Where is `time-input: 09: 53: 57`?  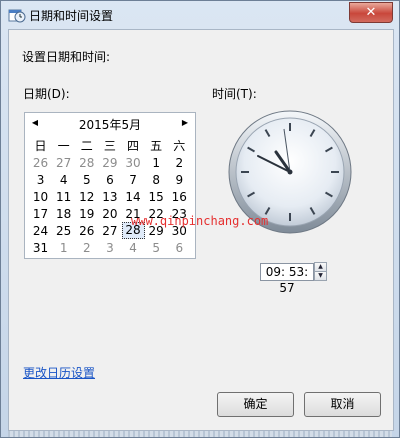
time-input: 09: 53: 57 is located at coordinates (287, 279).